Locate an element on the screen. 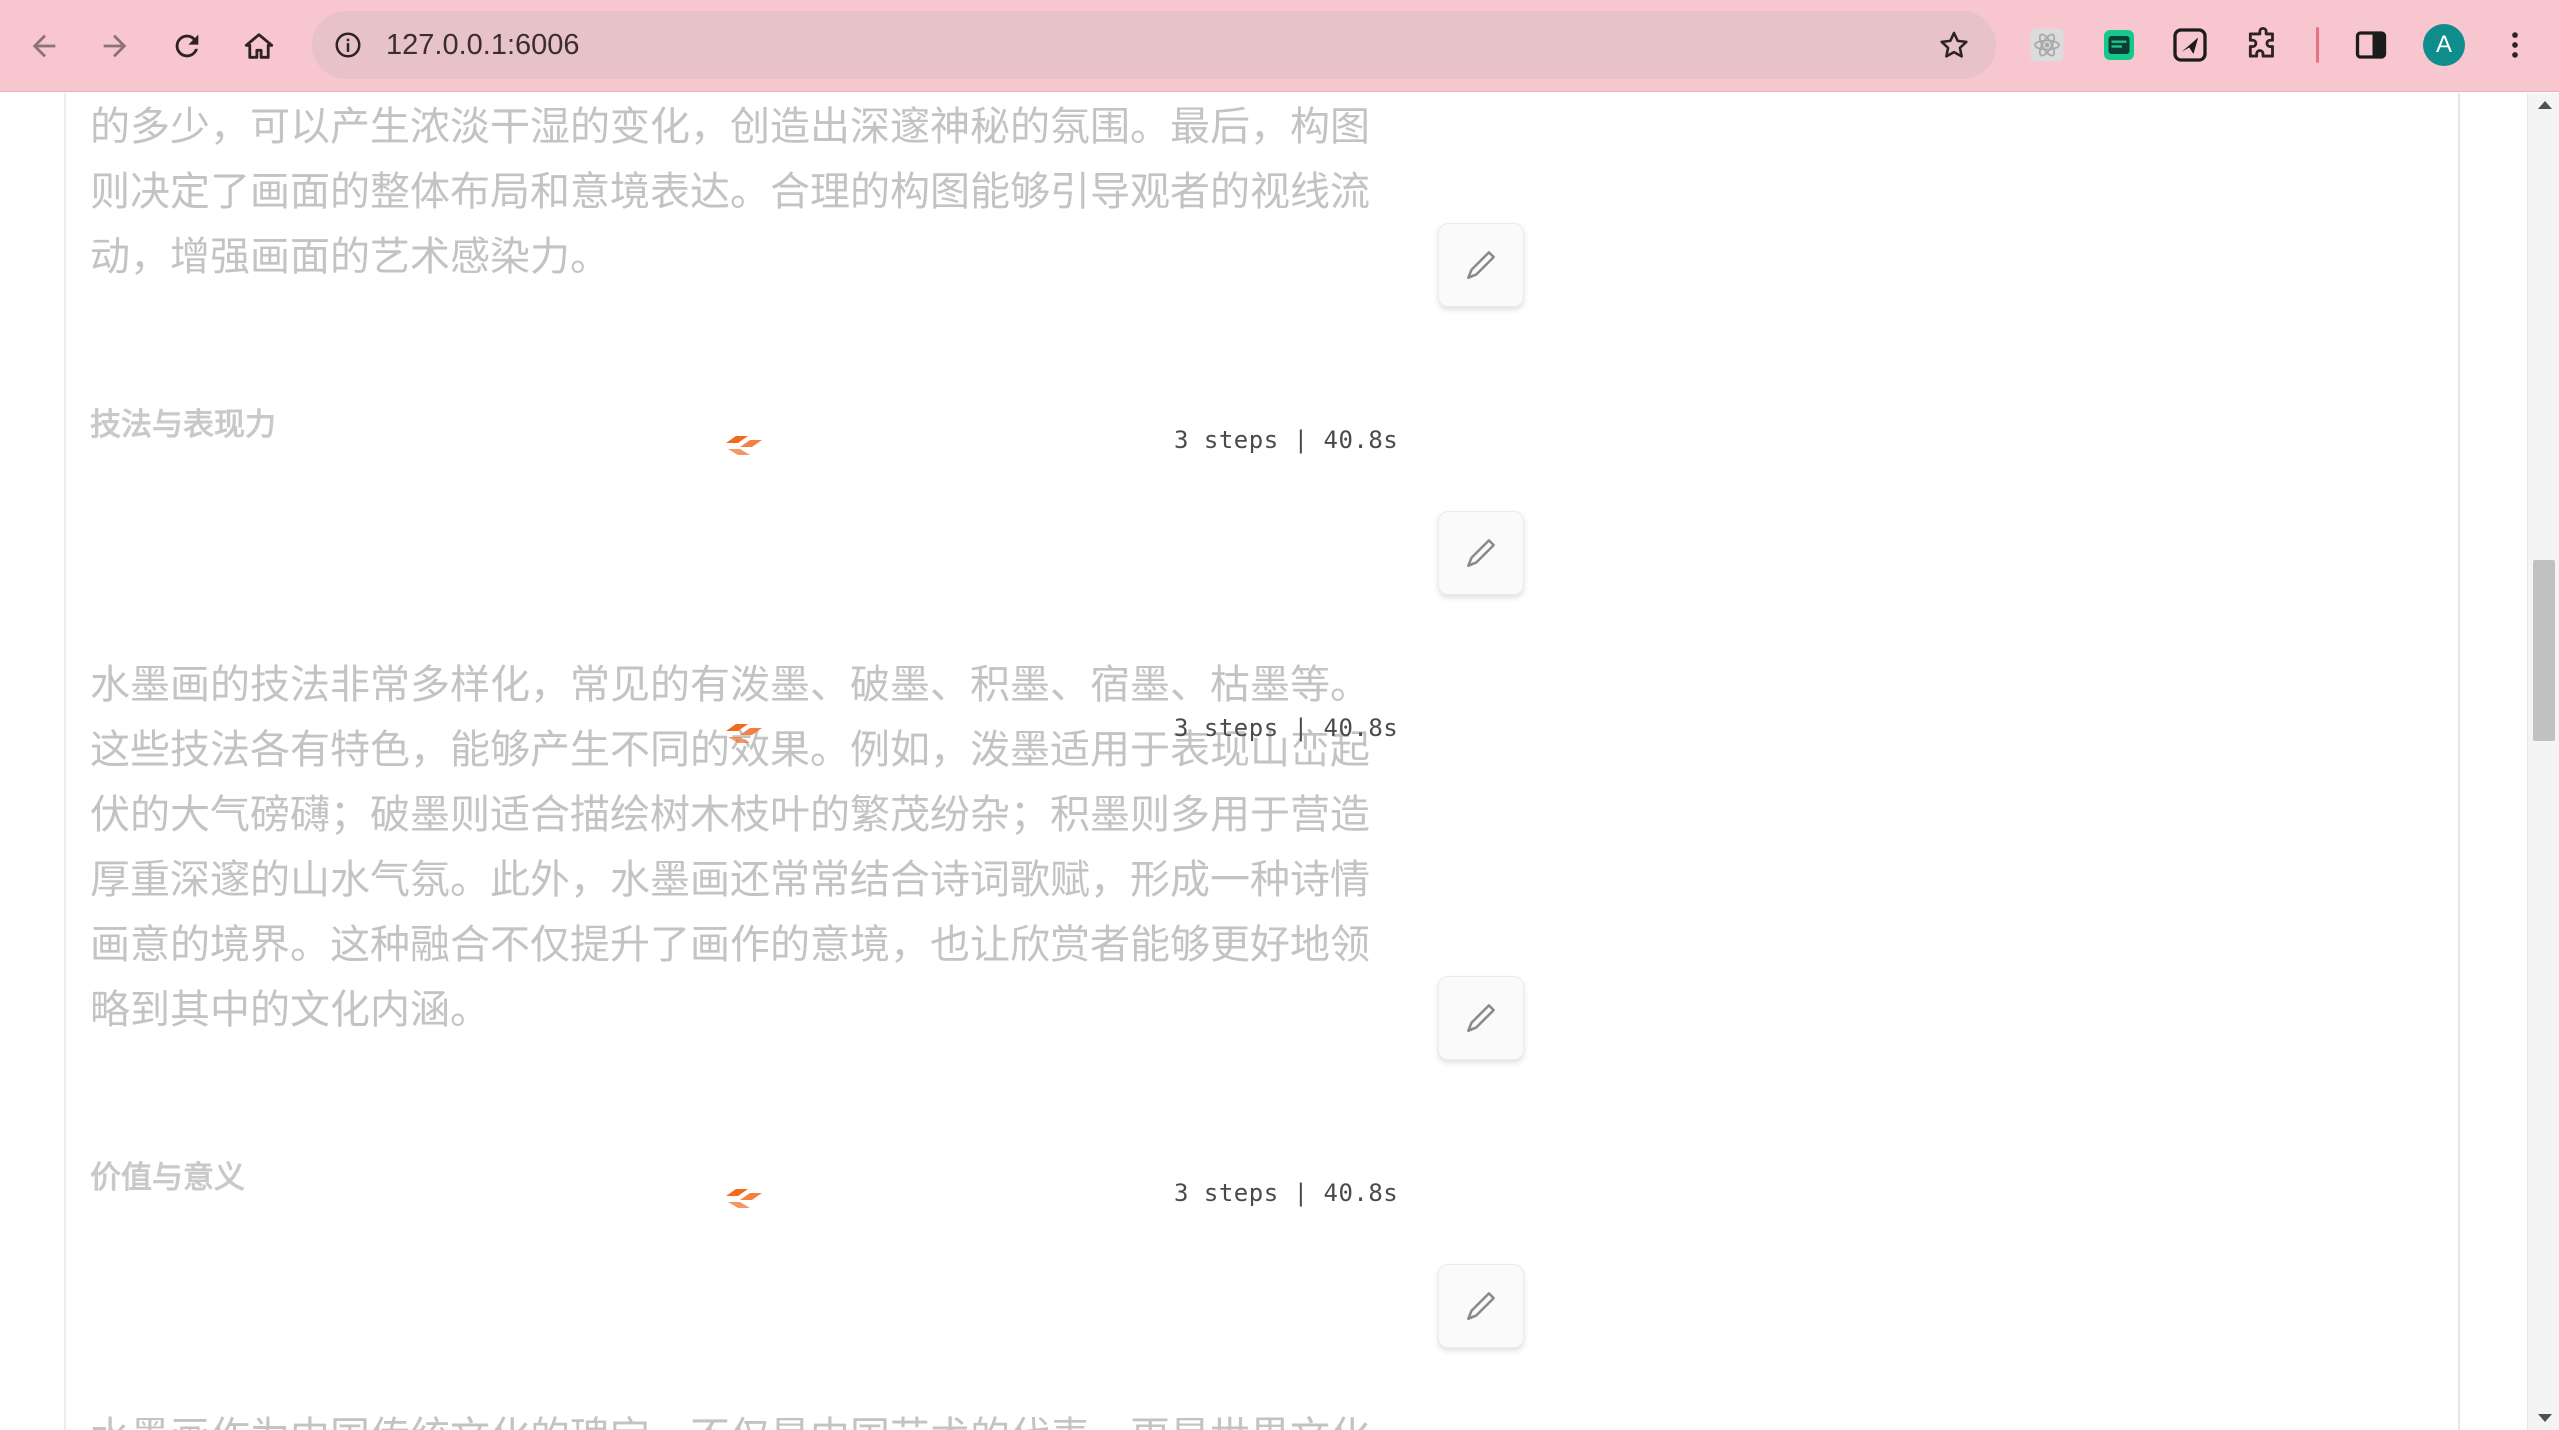  site-info-icon is located at coordinates (348, 45).